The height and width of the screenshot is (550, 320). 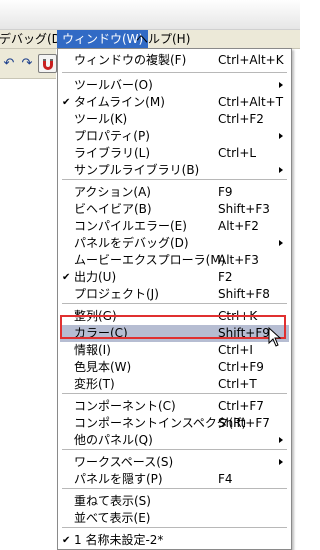 What do you see at coordinates (112, 501) in the screenshot?
I see `menu-item-label: 重ねて表示(S)` at bounding box center [112, 501].